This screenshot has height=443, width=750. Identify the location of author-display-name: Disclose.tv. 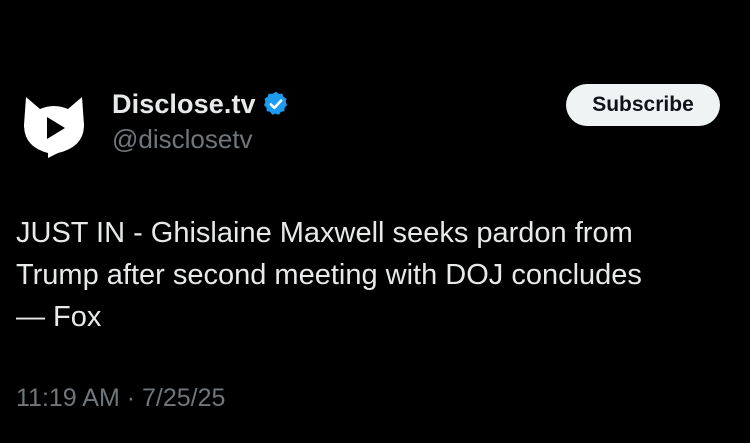
(184, 104).